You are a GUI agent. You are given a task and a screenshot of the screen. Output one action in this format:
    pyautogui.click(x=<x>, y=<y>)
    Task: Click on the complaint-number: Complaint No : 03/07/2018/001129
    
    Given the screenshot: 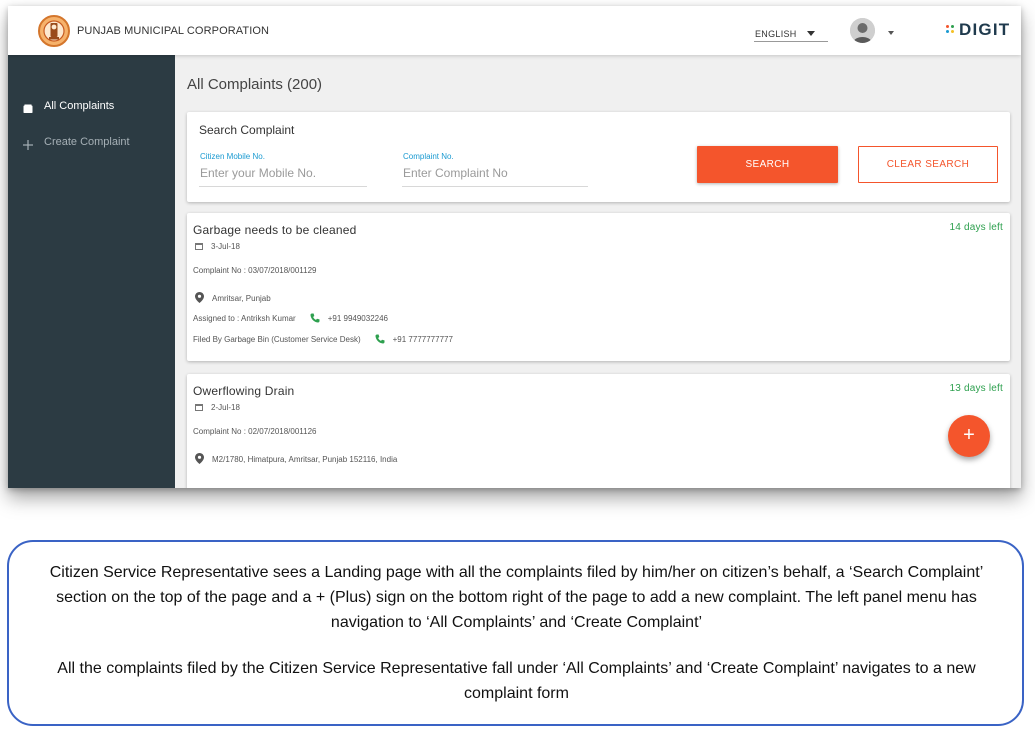 What is the action you would take?
    pyautogui.click(x=255, y=270)
    